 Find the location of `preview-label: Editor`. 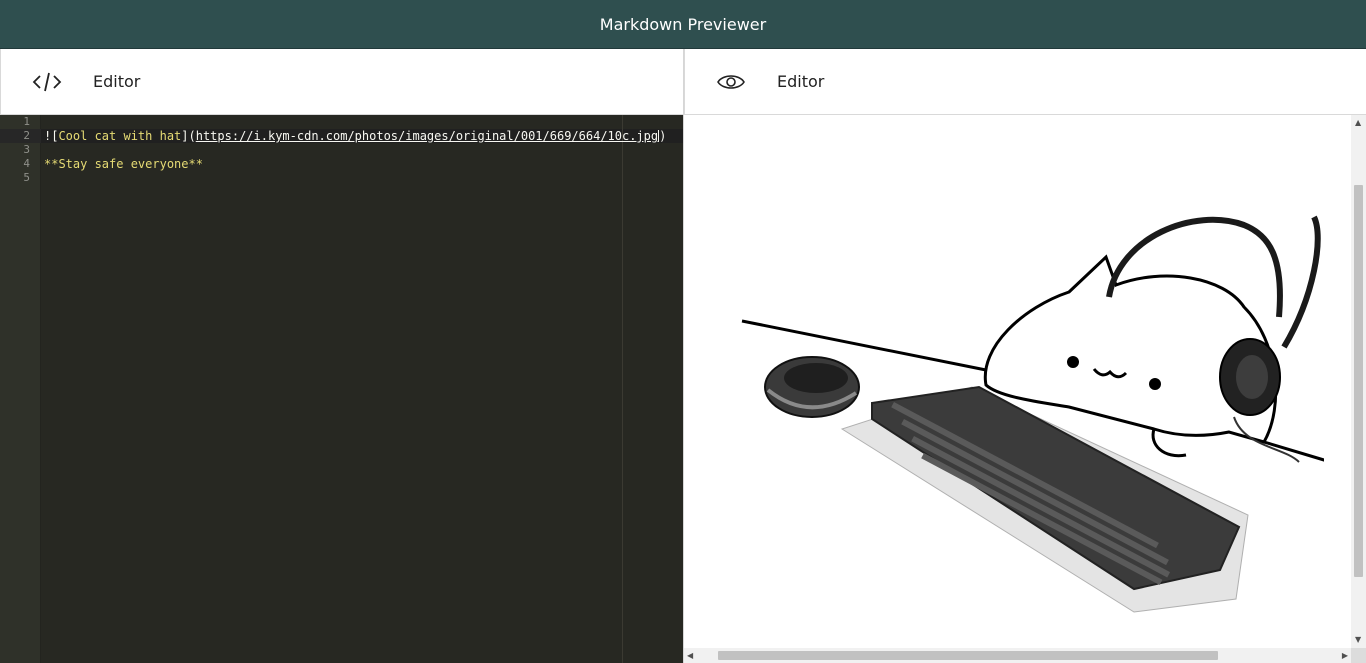

preview-label: Editor is located at coordinates (801, 81).